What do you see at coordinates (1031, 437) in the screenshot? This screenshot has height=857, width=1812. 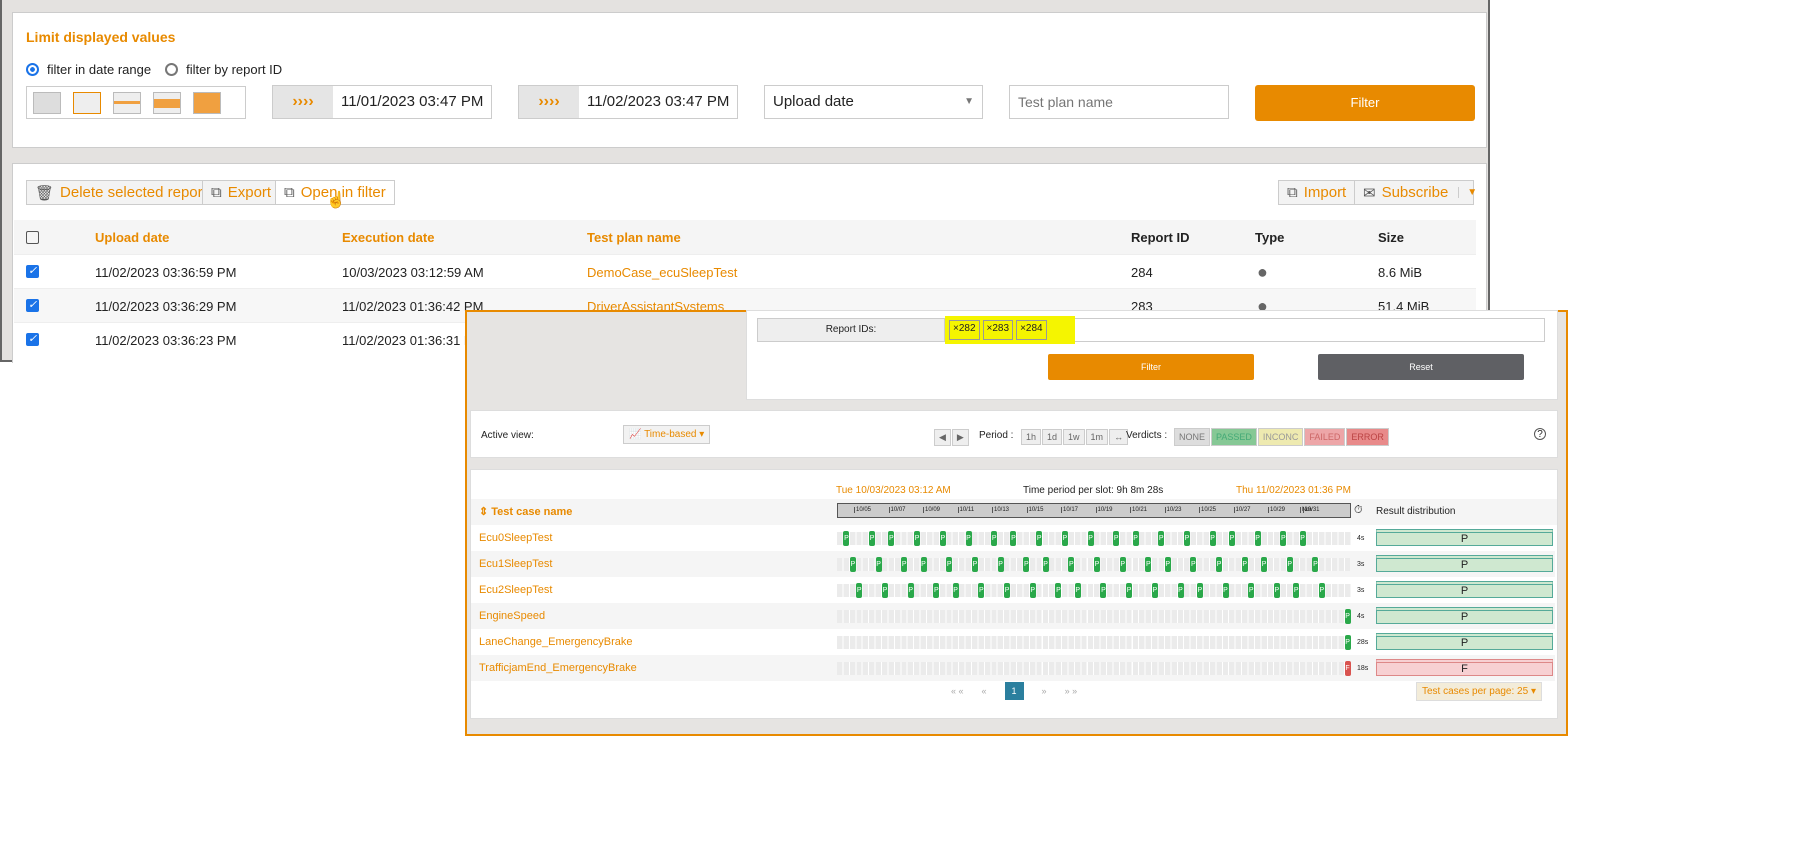 I see `period-1h: 1h` at bounding box center [1031, 437].